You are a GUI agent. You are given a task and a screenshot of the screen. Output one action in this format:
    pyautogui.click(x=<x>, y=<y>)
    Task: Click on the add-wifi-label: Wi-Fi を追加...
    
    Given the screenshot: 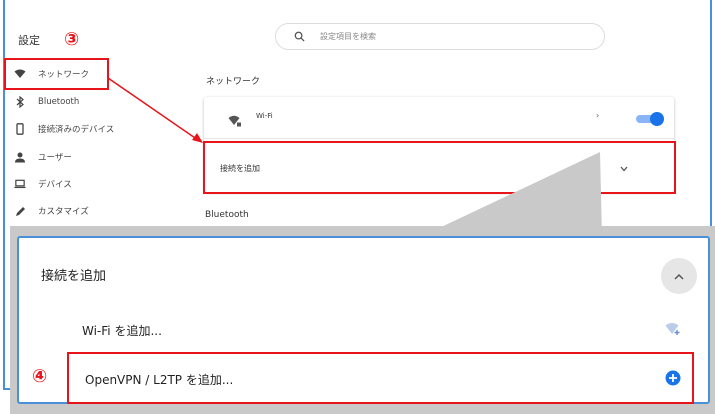 What is the action you would take?
    pyautogui.click(x=122, y=331)
    